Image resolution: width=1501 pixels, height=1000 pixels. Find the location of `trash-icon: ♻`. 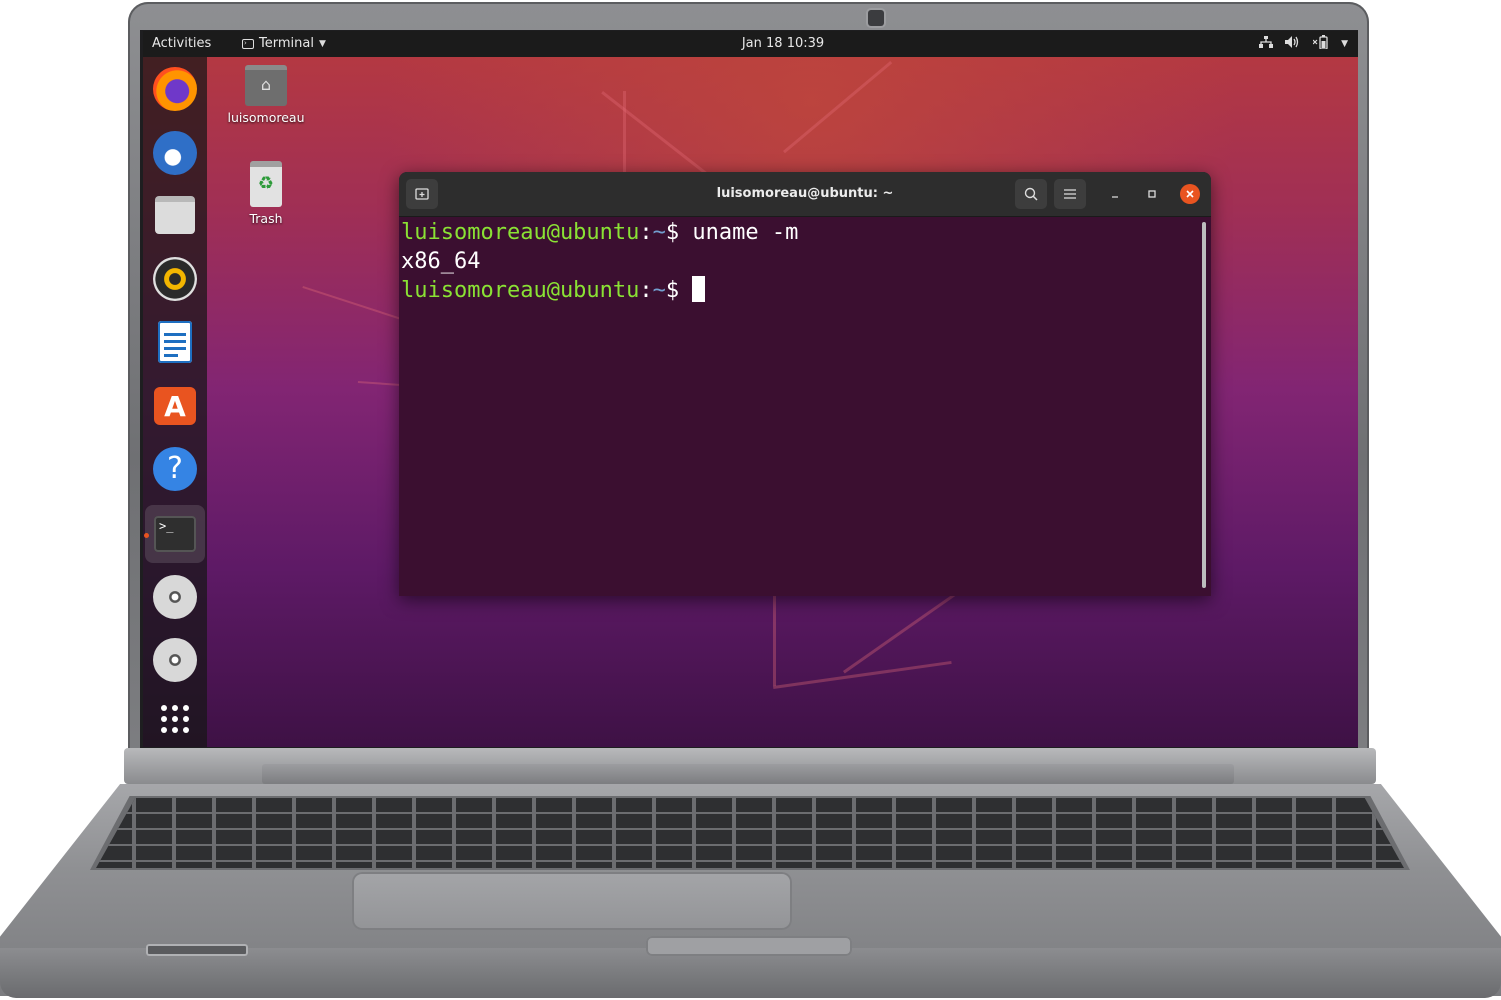

trash-icon: ♻ is located at coordinates (266, 184).